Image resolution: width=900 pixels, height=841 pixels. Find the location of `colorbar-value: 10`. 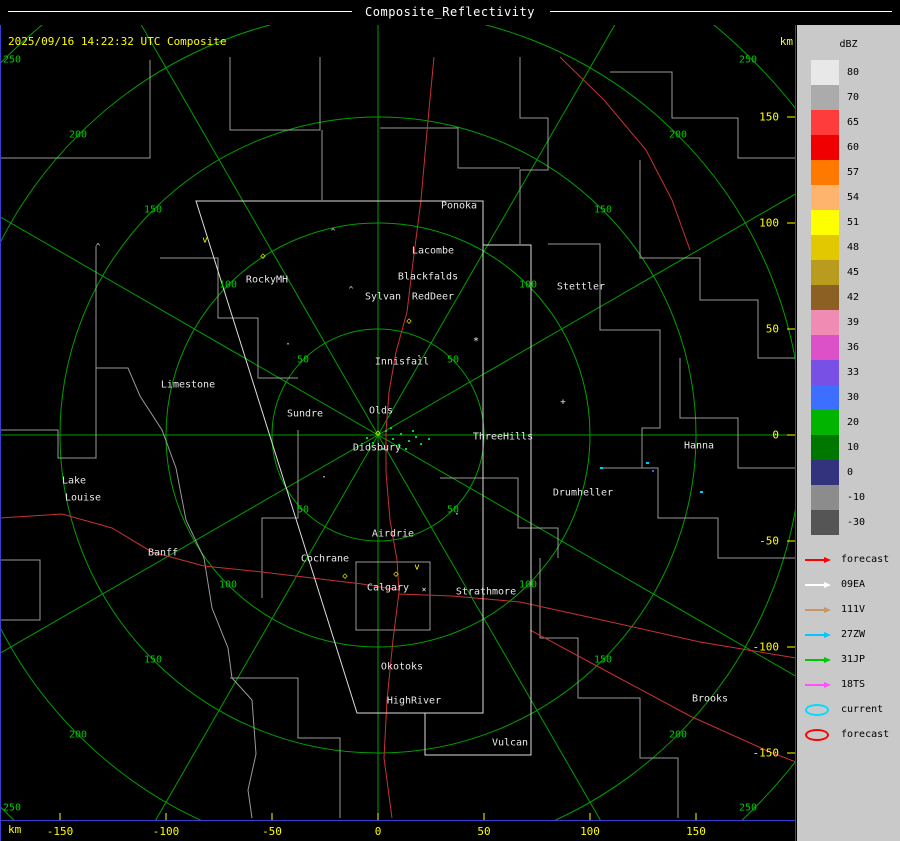

colorbar-value: 10 is located at coordinates (853, 447).